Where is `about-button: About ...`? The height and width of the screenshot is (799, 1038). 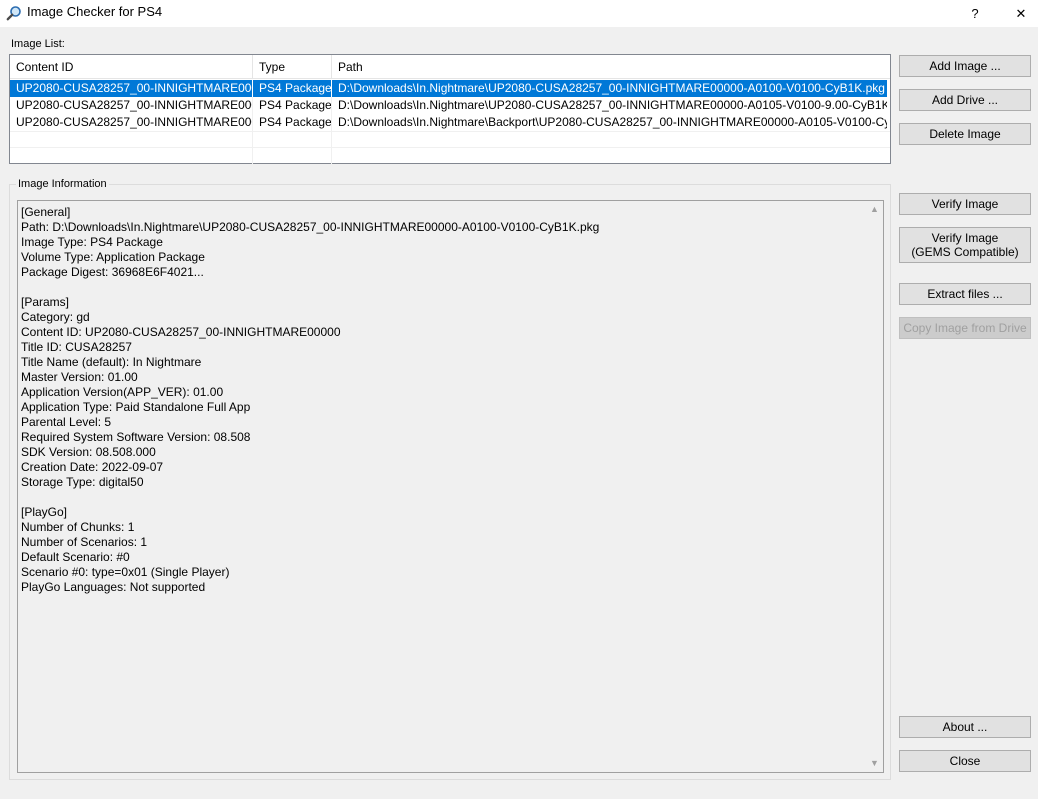 about-button: About ... is located at coordinates (965, 727).